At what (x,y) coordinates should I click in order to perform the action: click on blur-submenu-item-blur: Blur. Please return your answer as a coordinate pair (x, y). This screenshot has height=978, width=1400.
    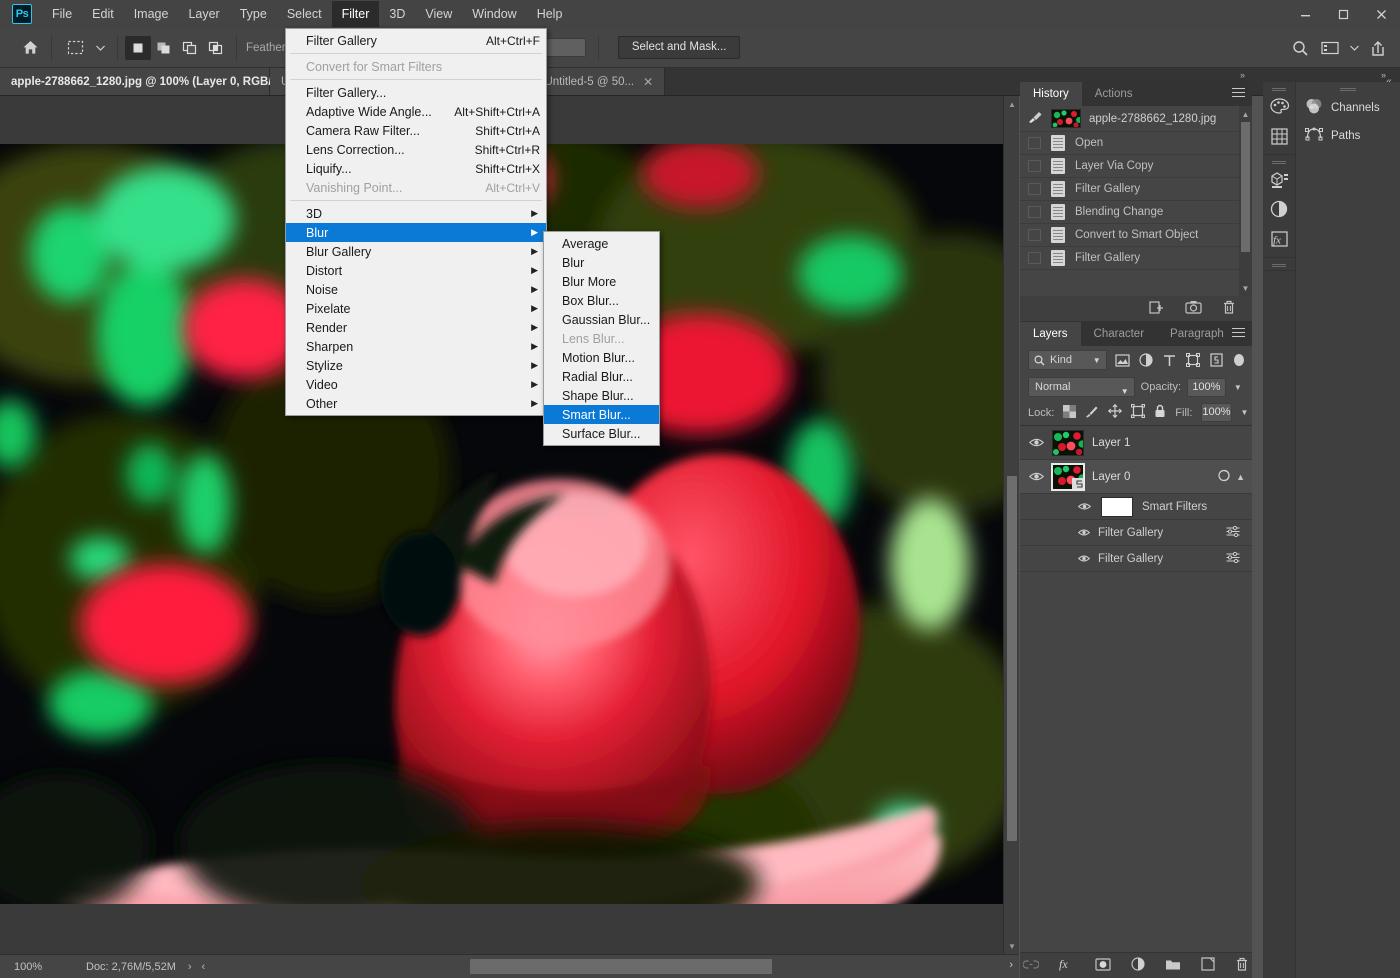
    Looking at the image, I should click on (601, 262).